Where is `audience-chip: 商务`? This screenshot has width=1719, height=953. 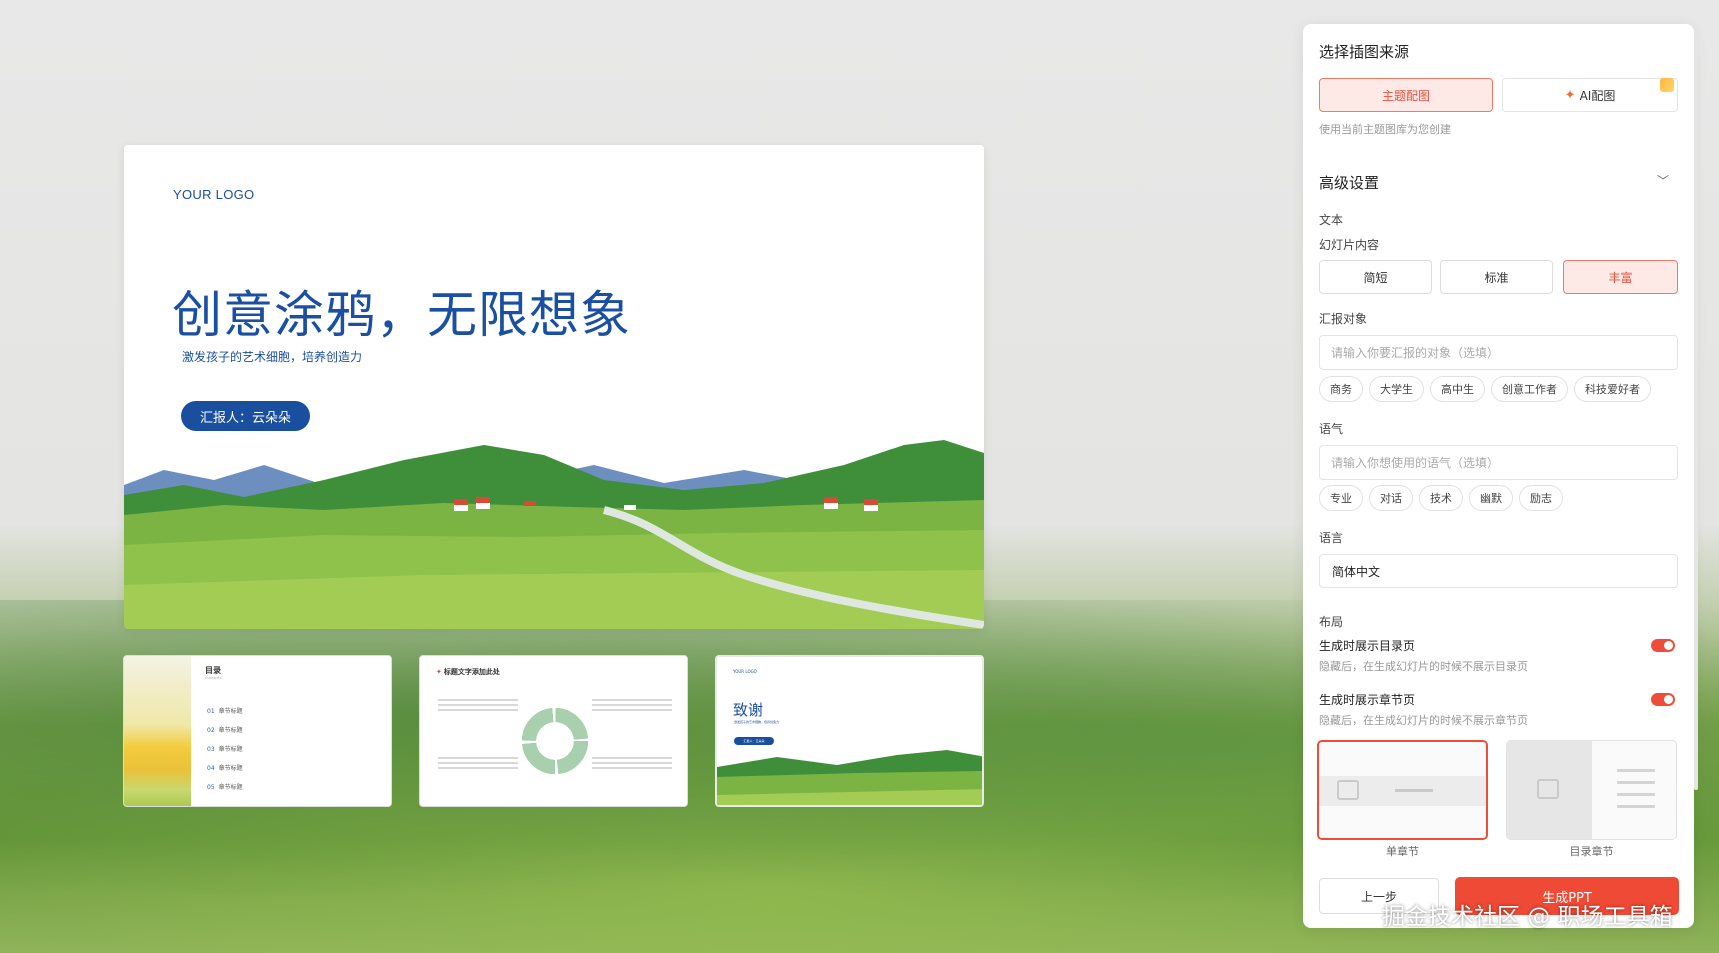
audience-chip: 商务 is located at coordinates (1341, 389).